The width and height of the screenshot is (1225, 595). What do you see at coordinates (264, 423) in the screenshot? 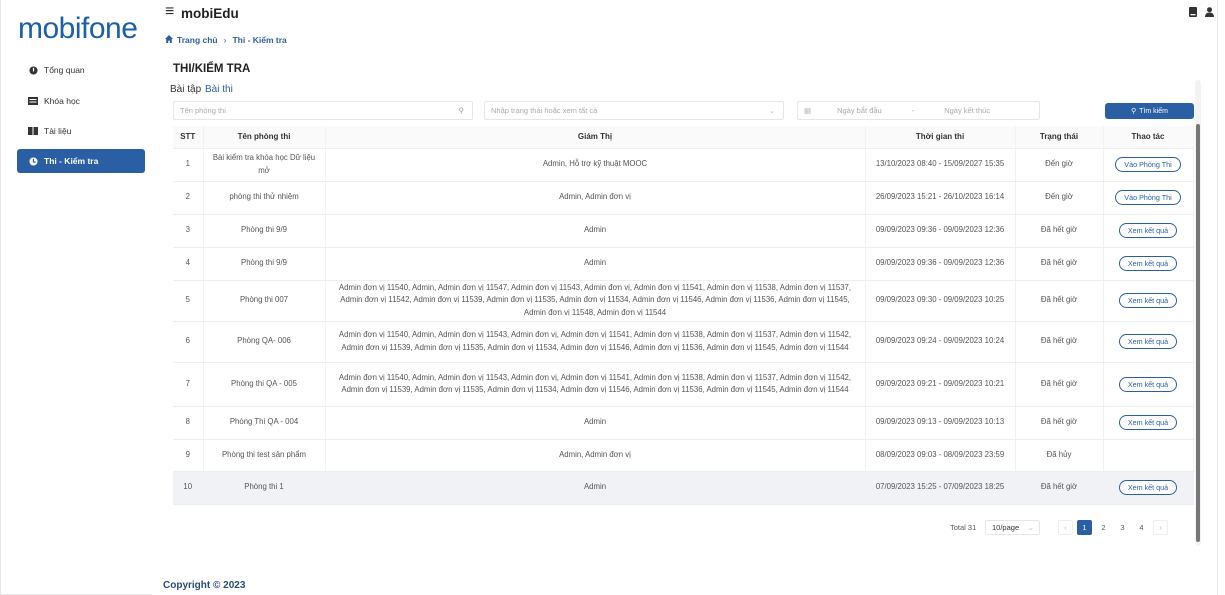
I see `room-name: Phòng Thi QA - 004` at bounding box center [264, 423].